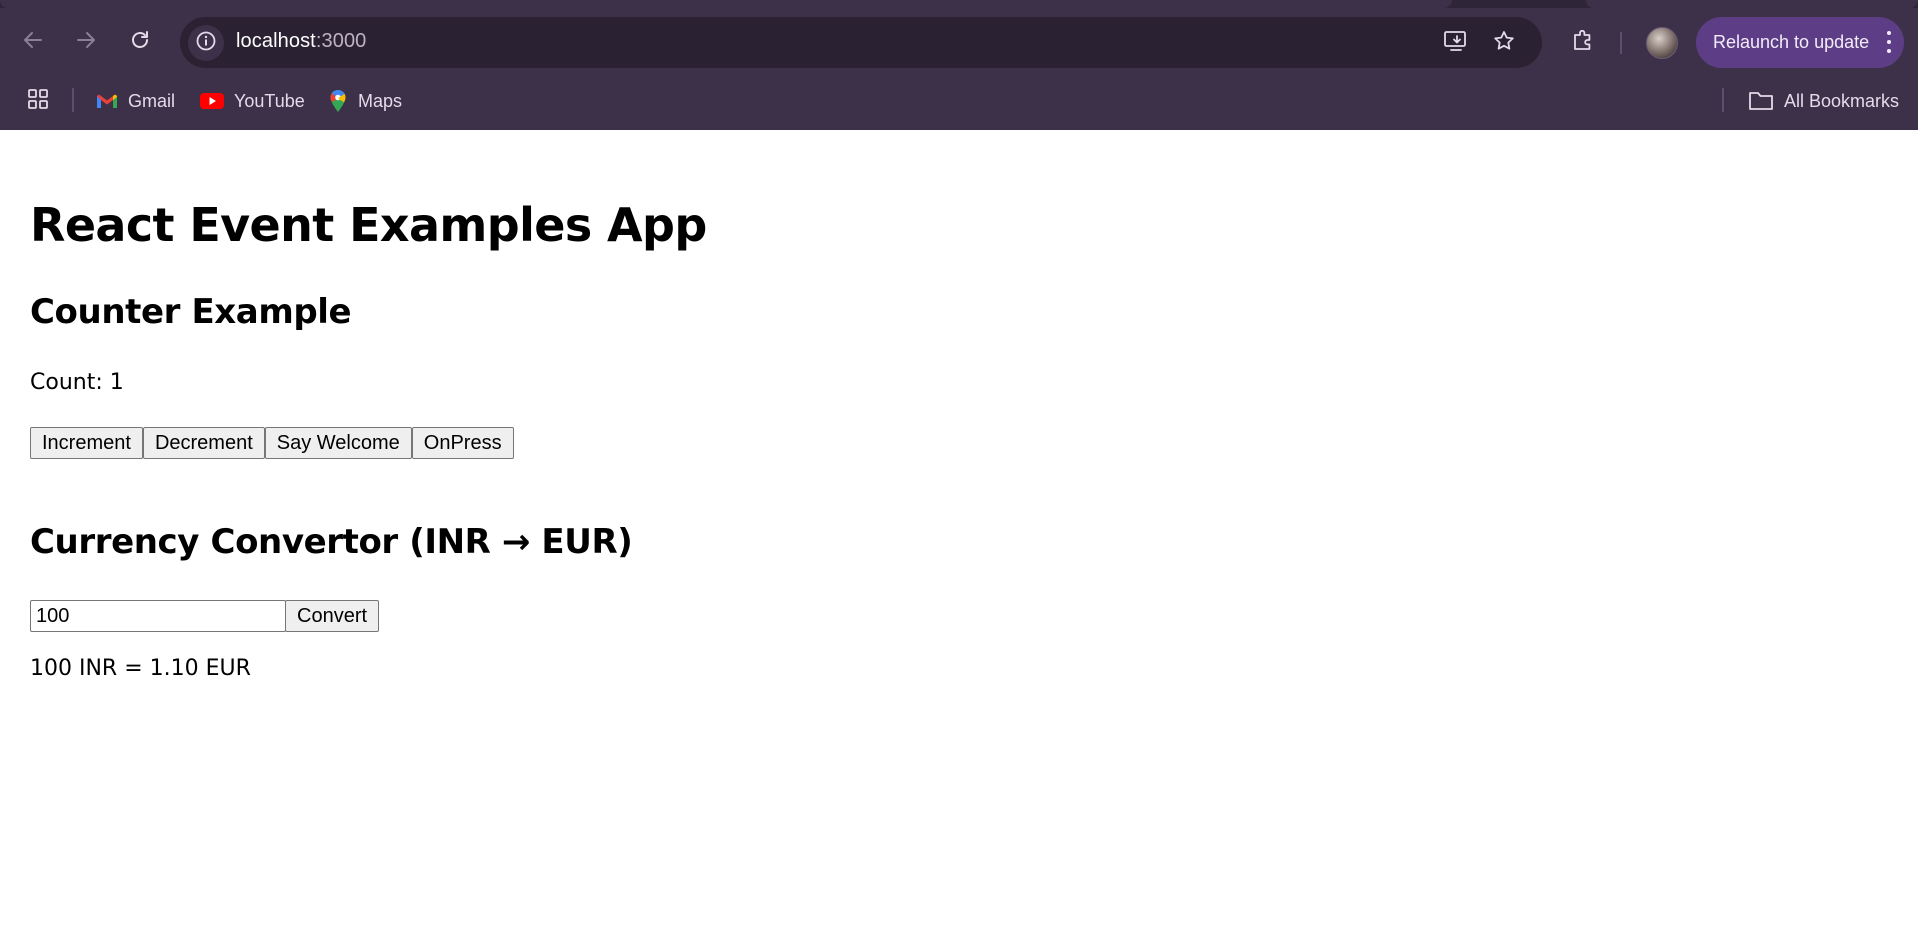 Image resolution: width=1918 pixels, height=948 pixels. I want to click on count-display: Count: 1, so click(77, 382).